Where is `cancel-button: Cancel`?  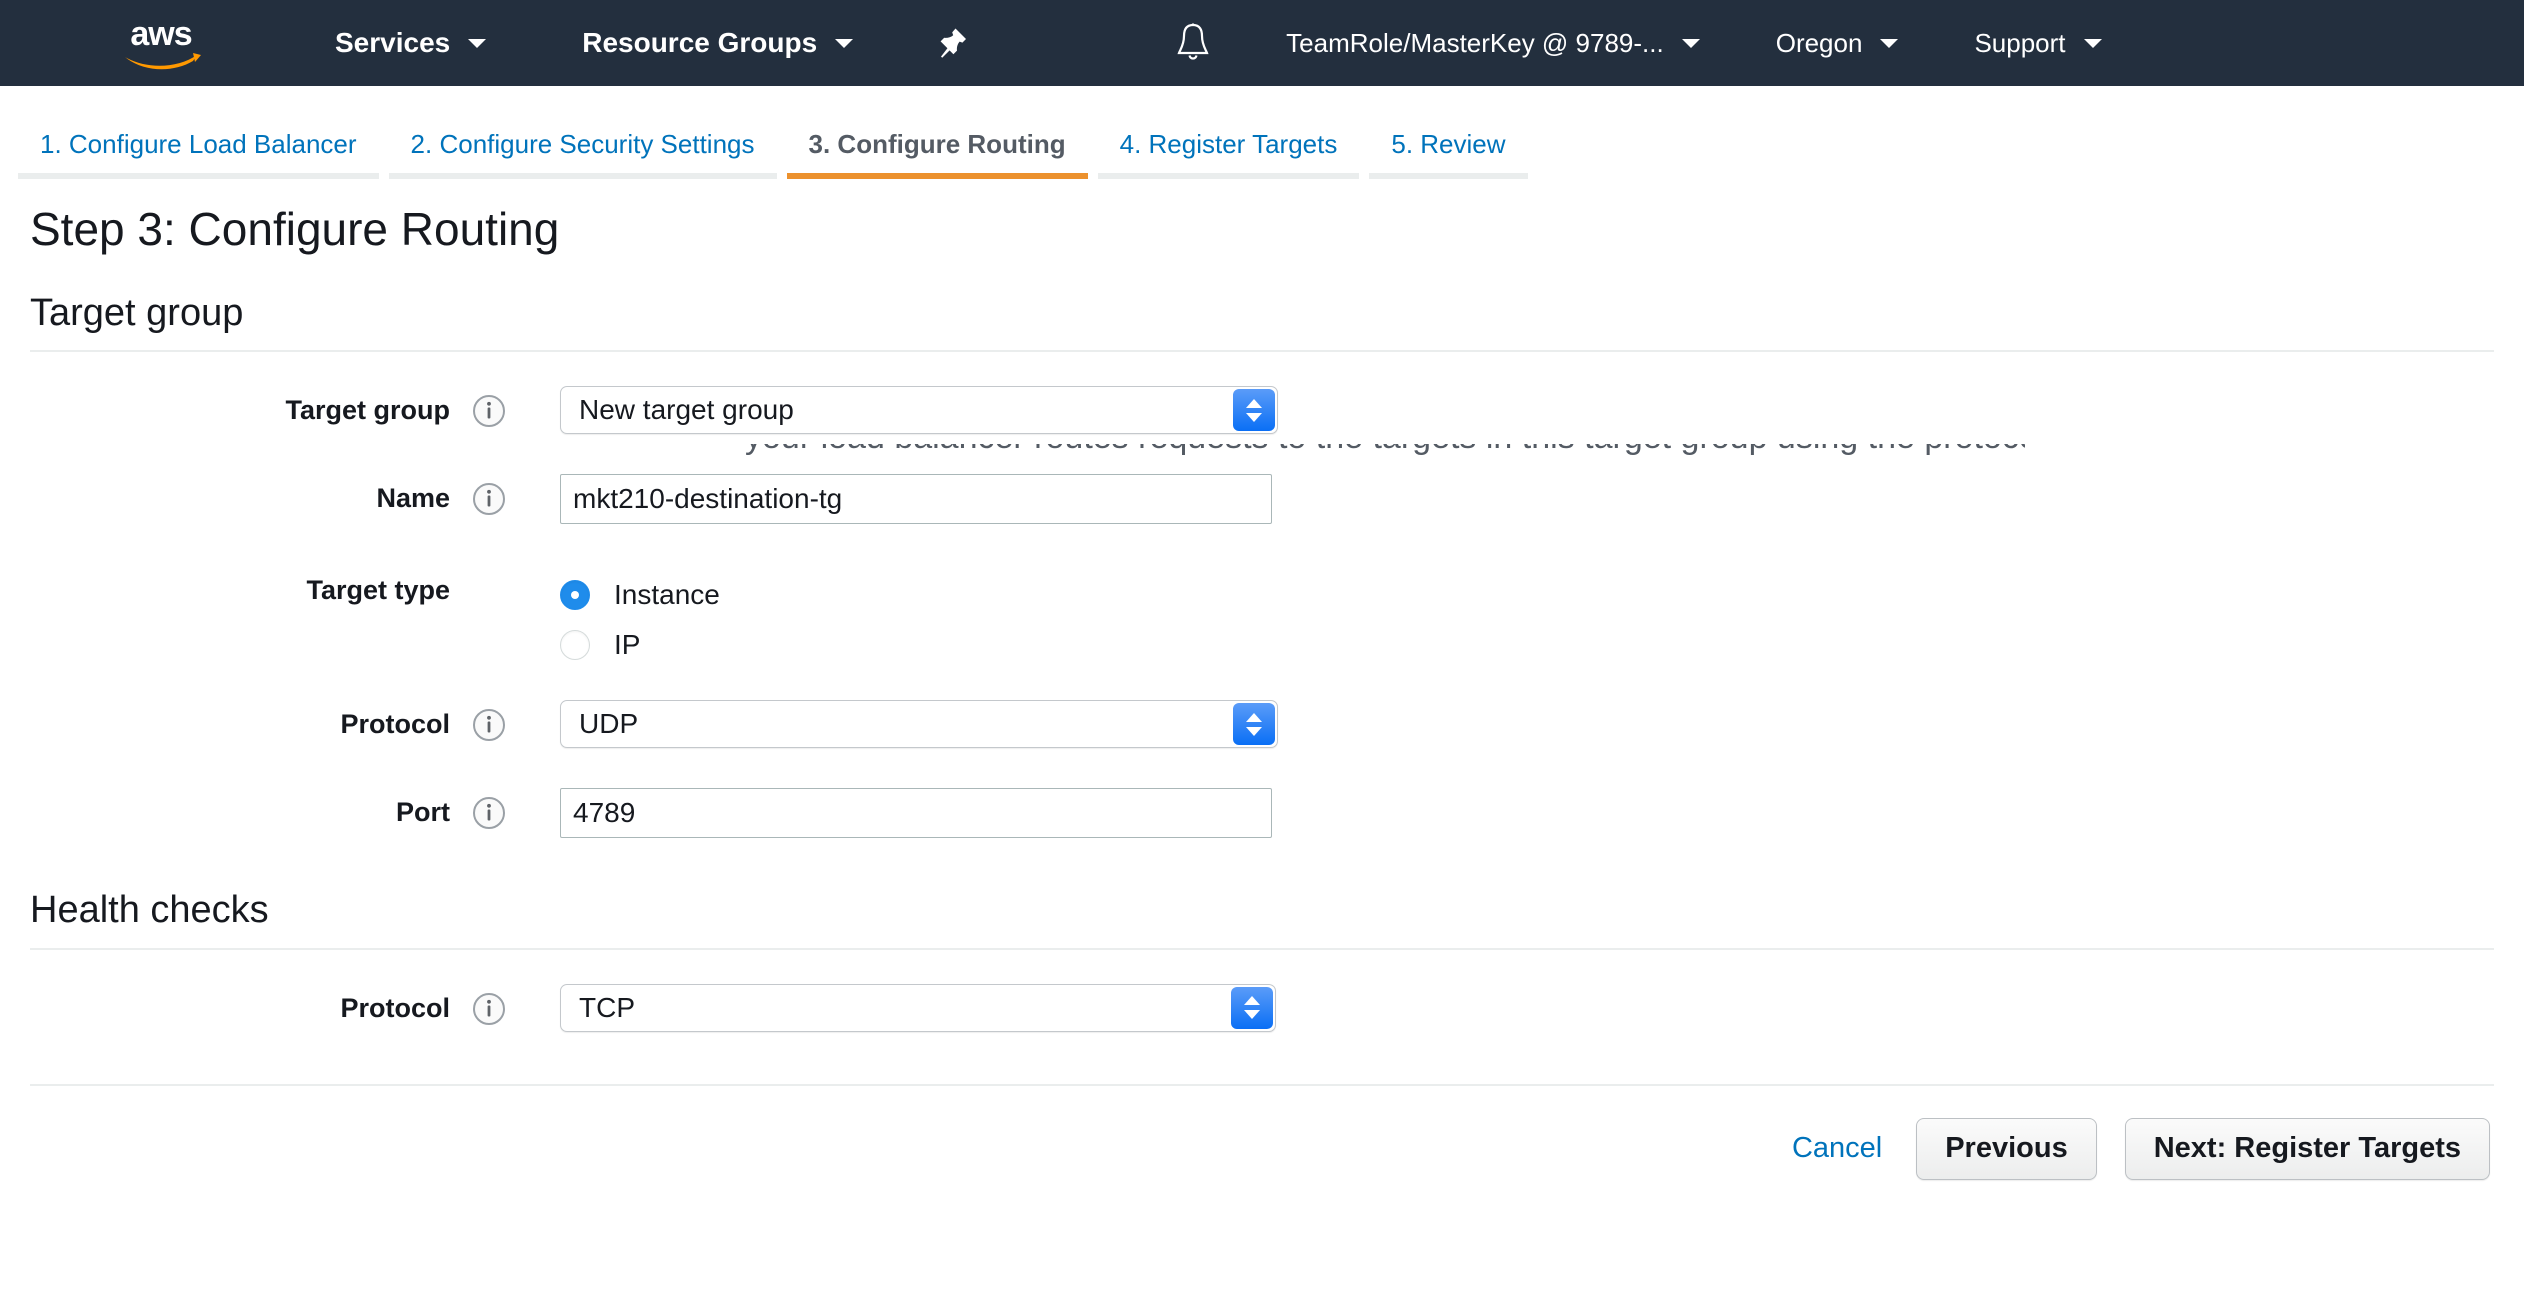 cancel-button: Cancel is located at coordinates (1837, 1148).